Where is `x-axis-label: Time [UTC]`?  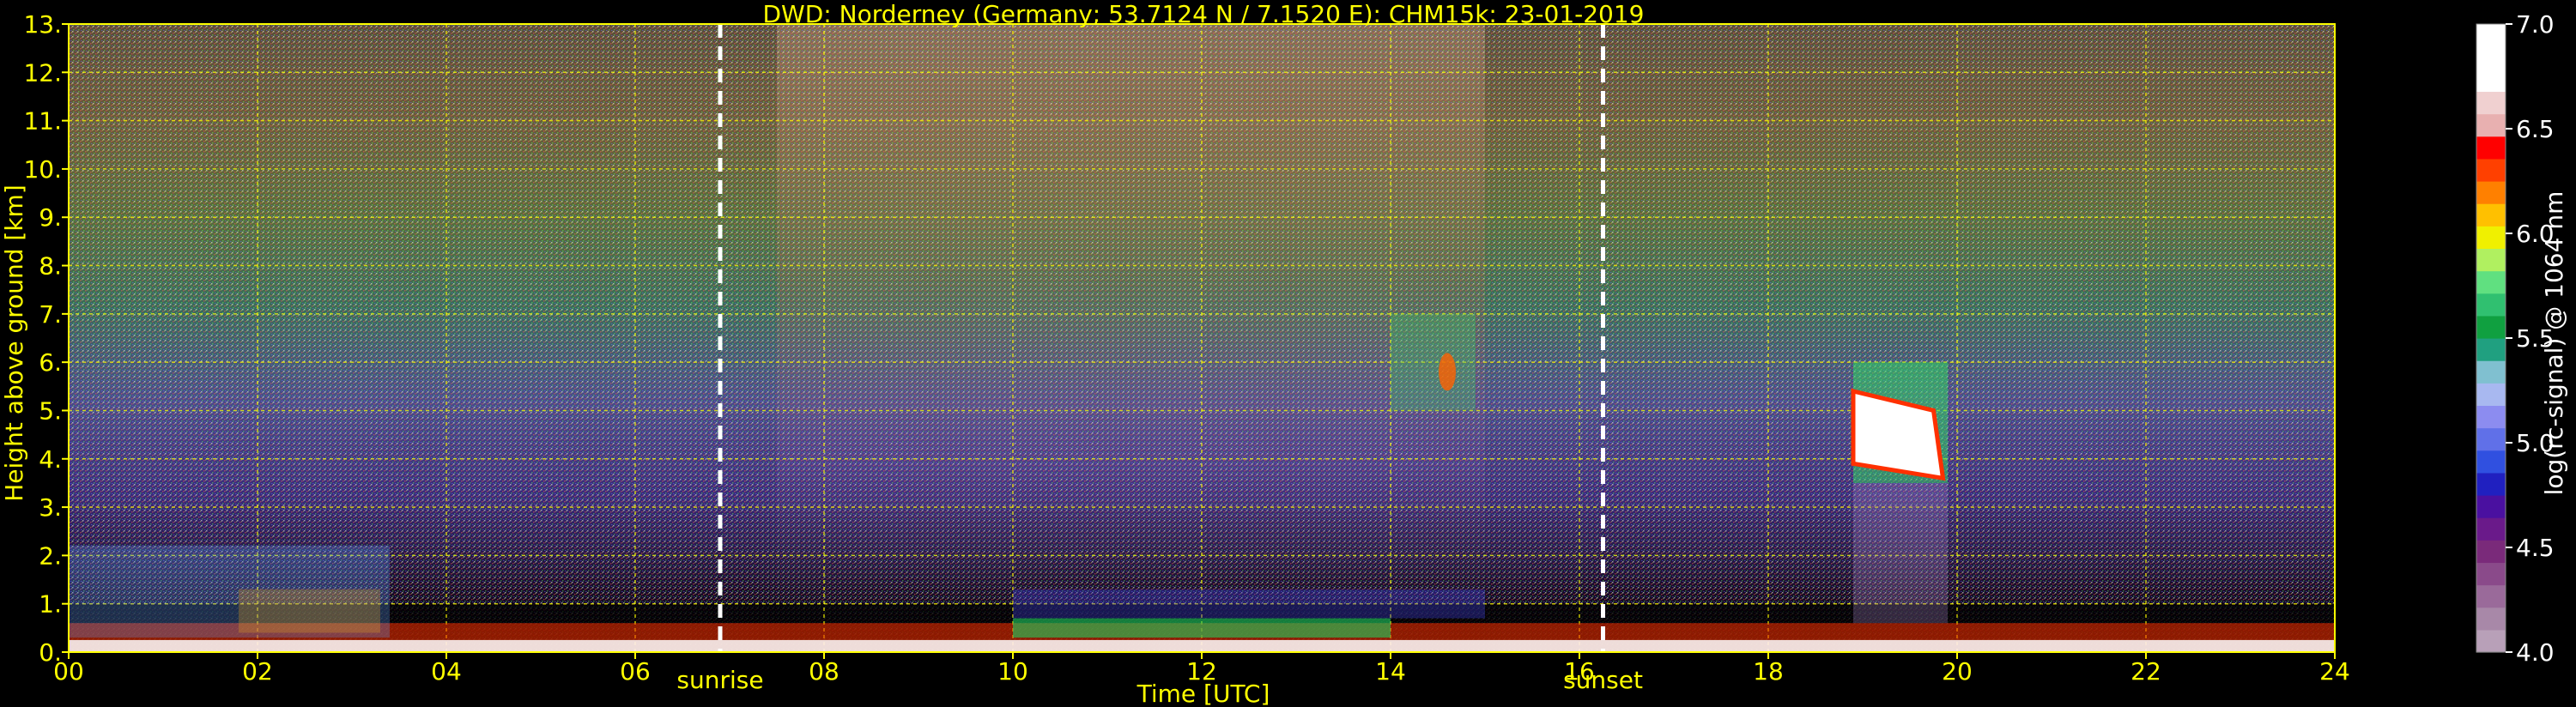
x-axis-label: Time [UTC] is located at coordinates (1203, 693).